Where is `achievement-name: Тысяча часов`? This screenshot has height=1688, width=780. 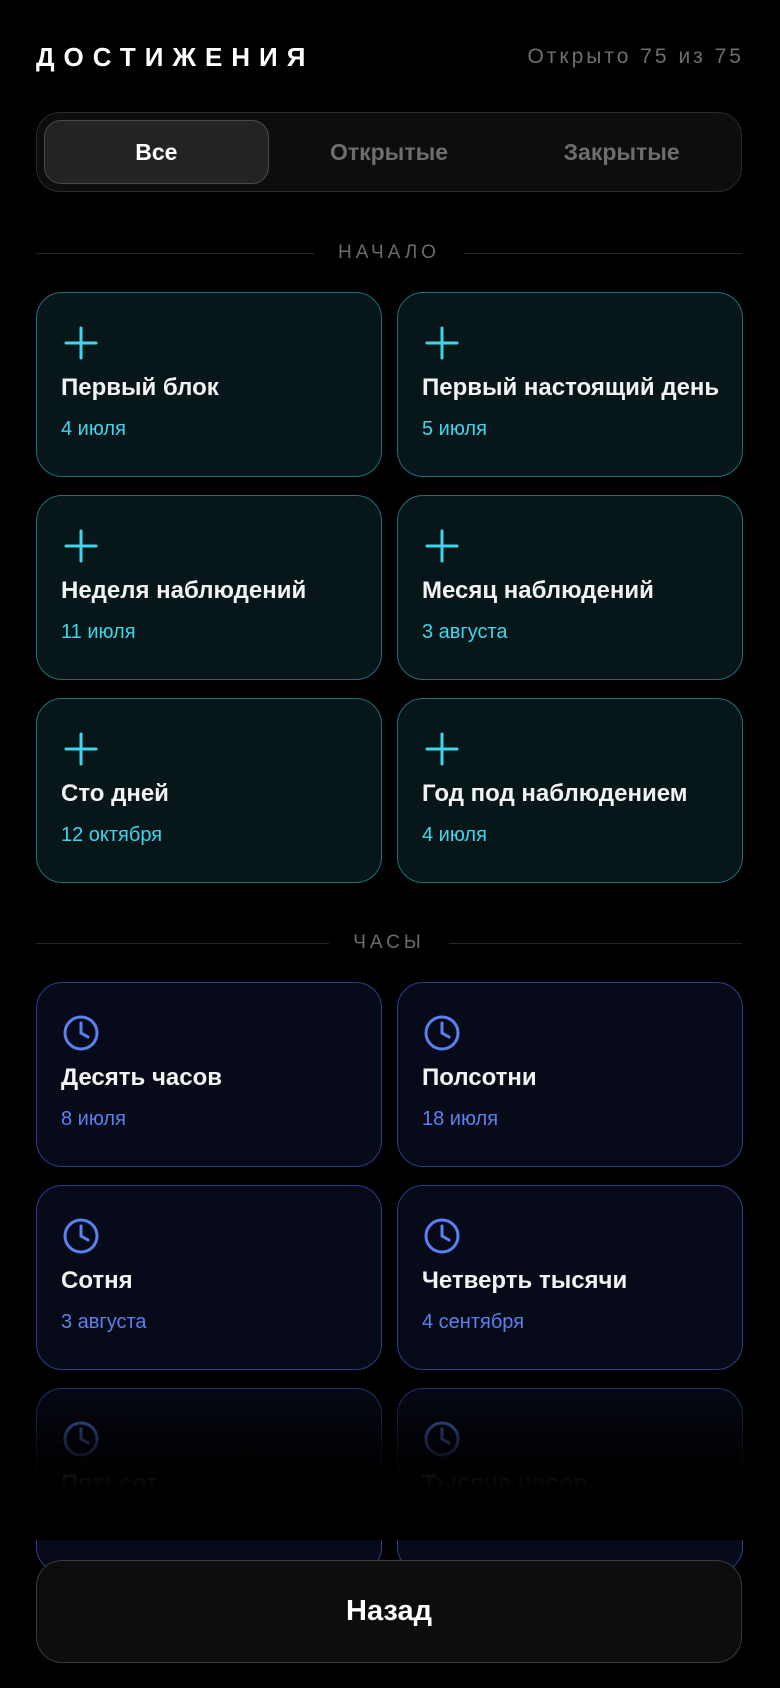 achievement-name: Тысяча часов is located at coordinates (505, 1483).